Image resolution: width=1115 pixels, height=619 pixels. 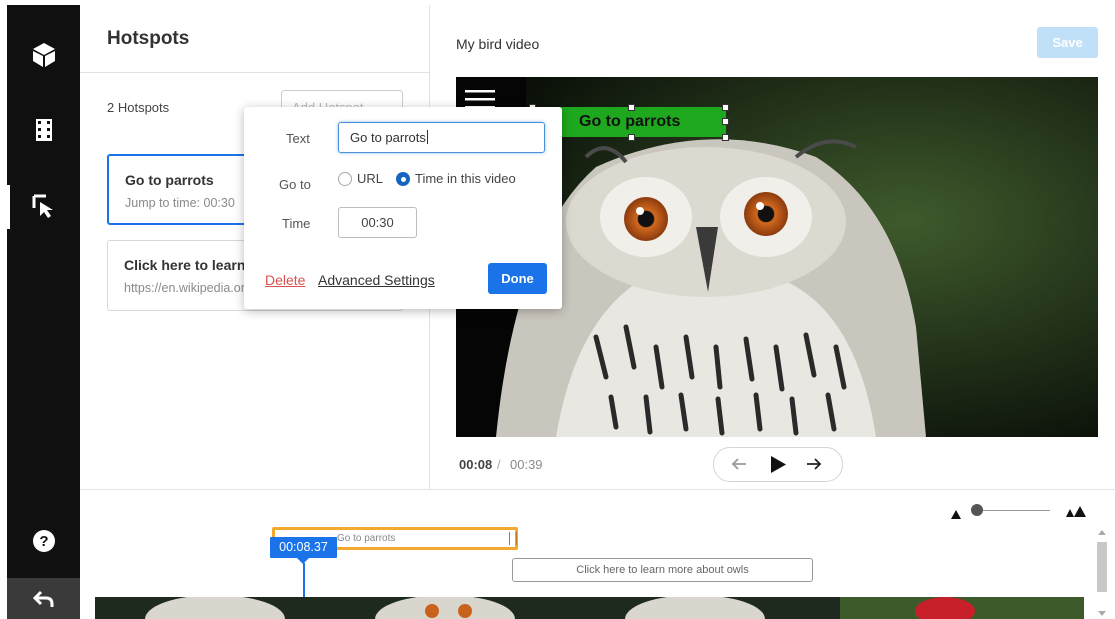 What do you see at coordinates (388, 137) in the screenshot?
I see `hotspot-text-value: Go to parrots` at bounding box center [388, 137].